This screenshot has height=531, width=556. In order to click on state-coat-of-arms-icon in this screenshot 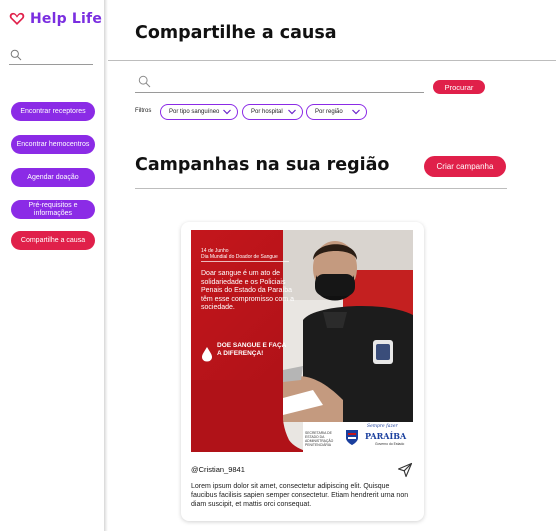, I will do `click(352, 437)`.